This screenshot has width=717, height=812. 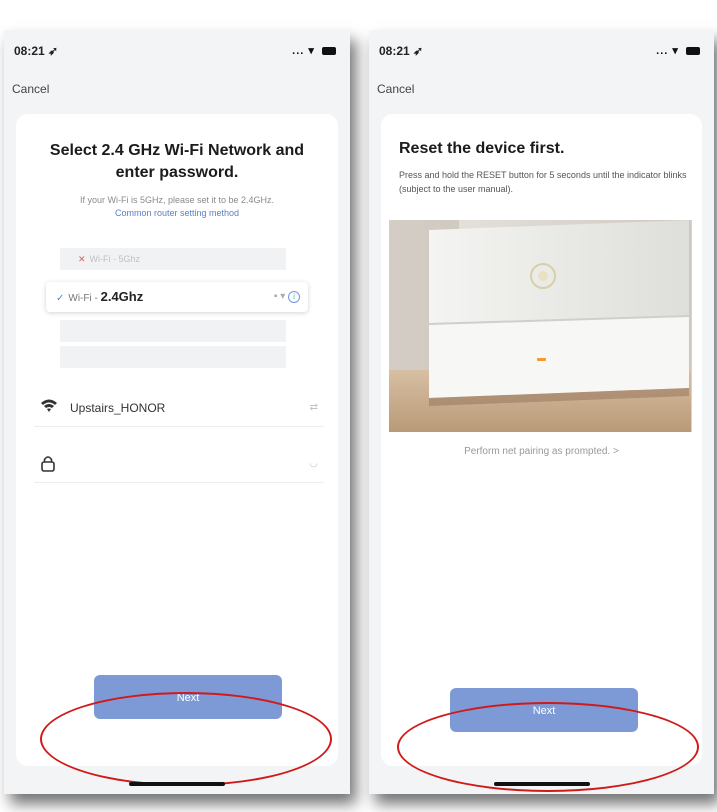 I want to click on show-password-icon: ◡, so click(x=313, y=463).